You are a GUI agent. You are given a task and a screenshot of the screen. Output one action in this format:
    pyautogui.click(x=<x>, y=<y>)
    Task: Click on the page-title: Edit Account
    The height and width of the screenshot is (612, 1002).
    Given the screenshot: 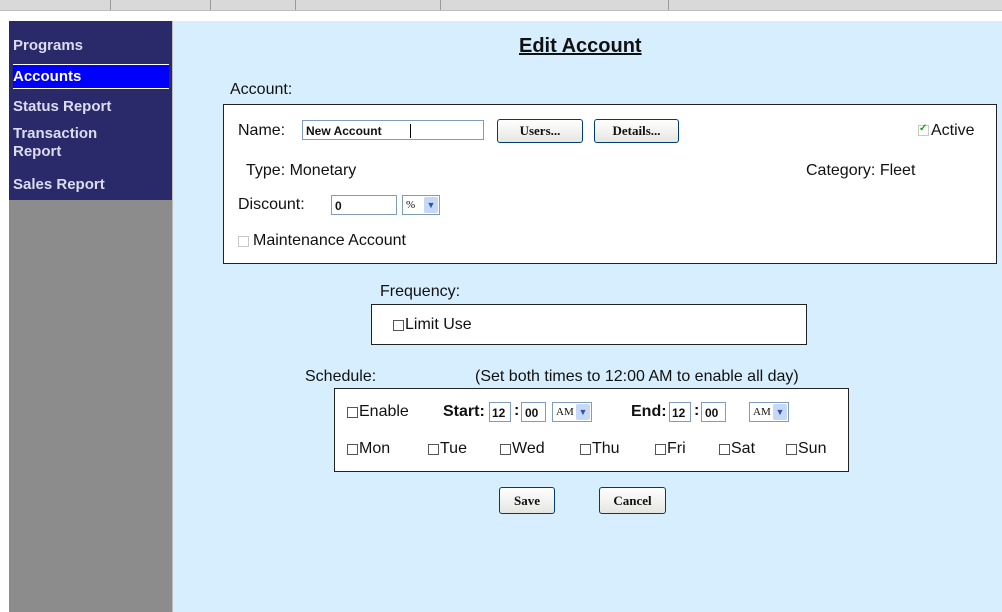 What is the action you would take?
    pyautogui.click(x=580, y=46)
    